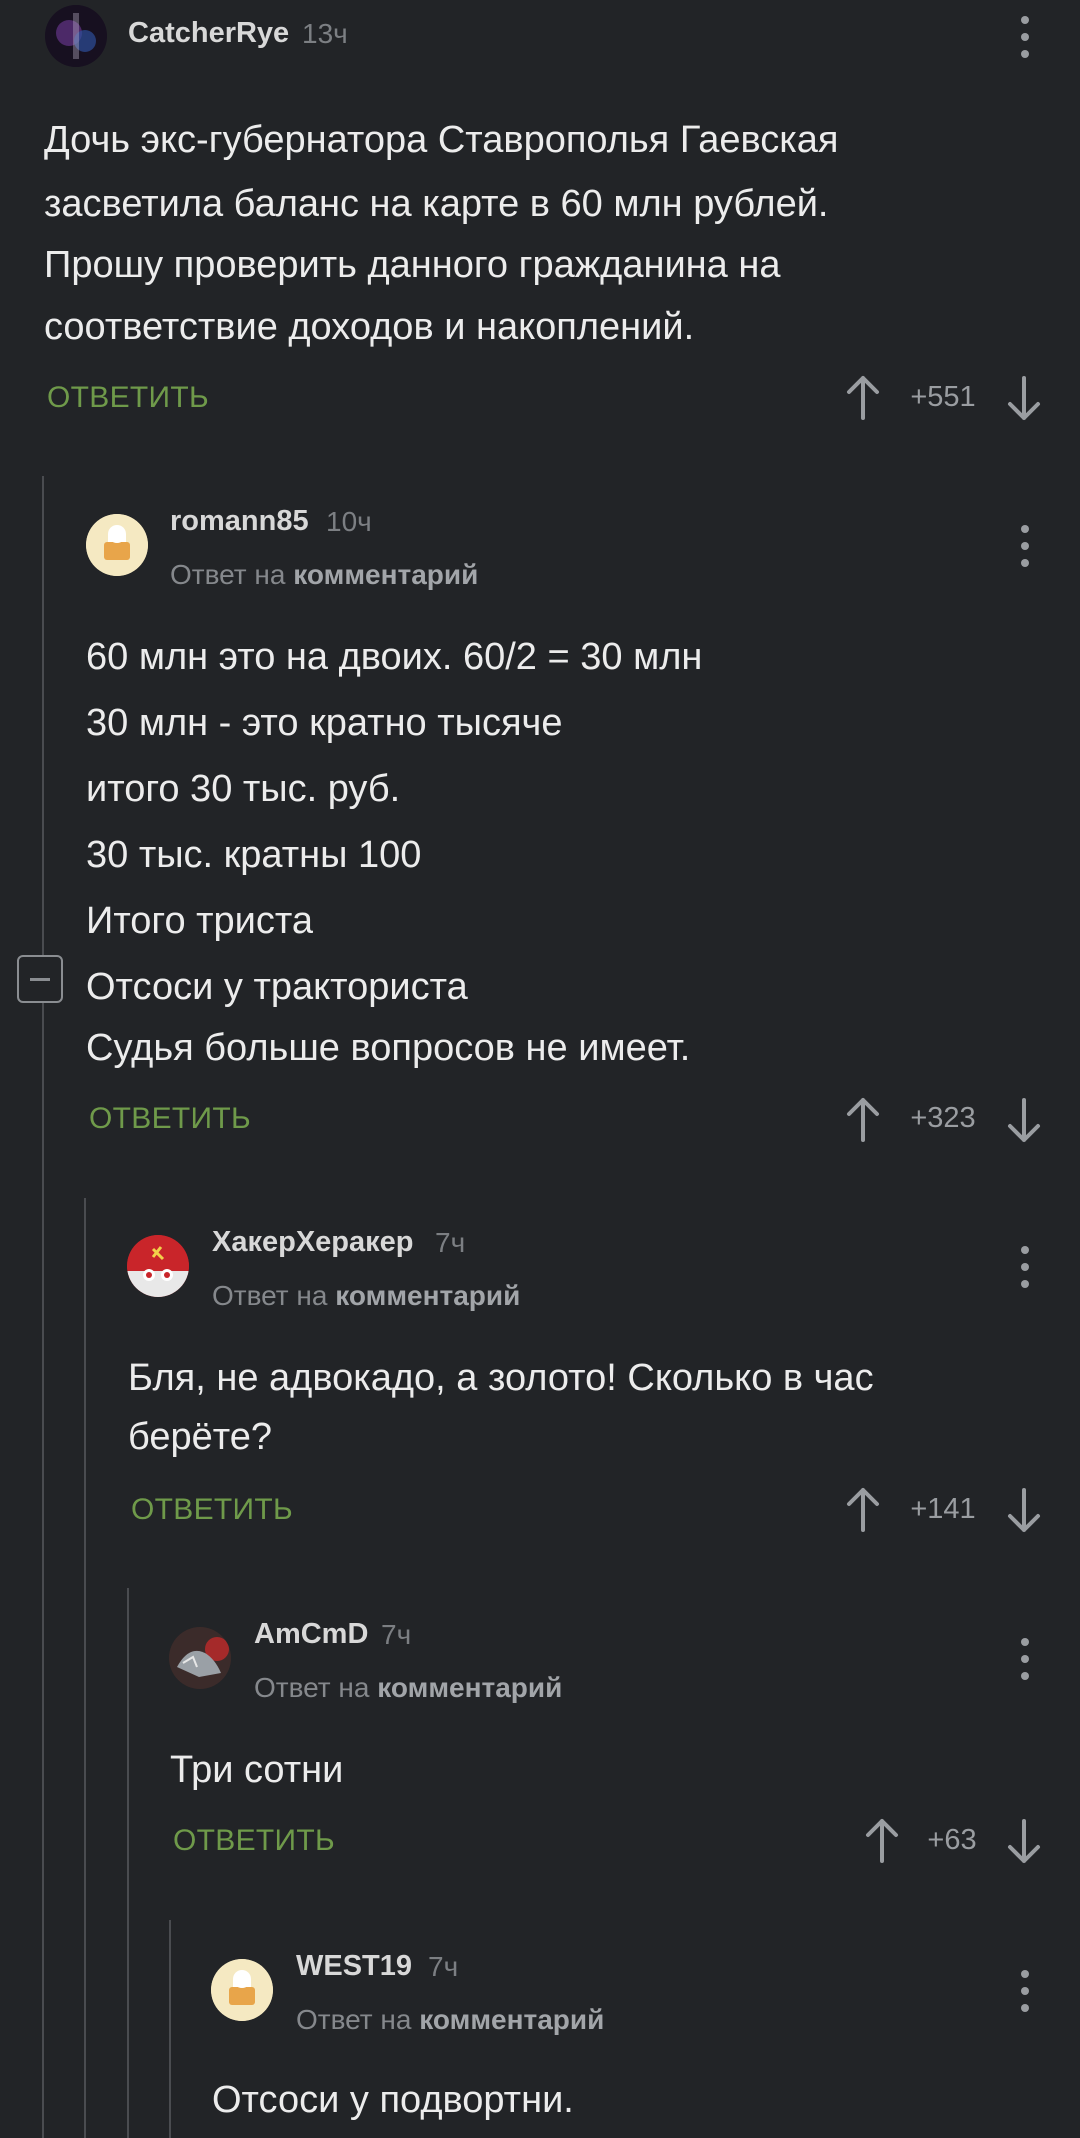  Describe the element at coordinates (277, 987) in the screenshot. I see `comment-text-line: Отсоси у тракториста` at that location.